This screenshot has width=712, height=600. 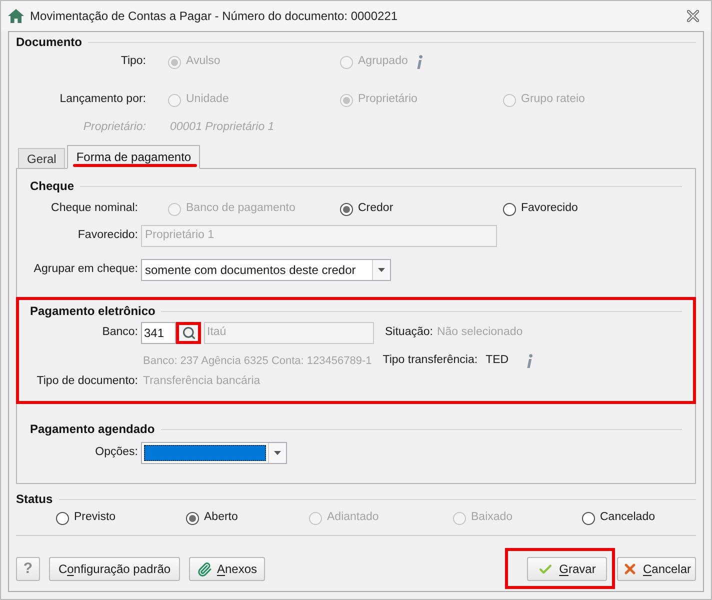 What do you see at coordinates (114, 128) in the screenshot?
I see `field-label: Proprietário:` at bounding box center [114, 128].